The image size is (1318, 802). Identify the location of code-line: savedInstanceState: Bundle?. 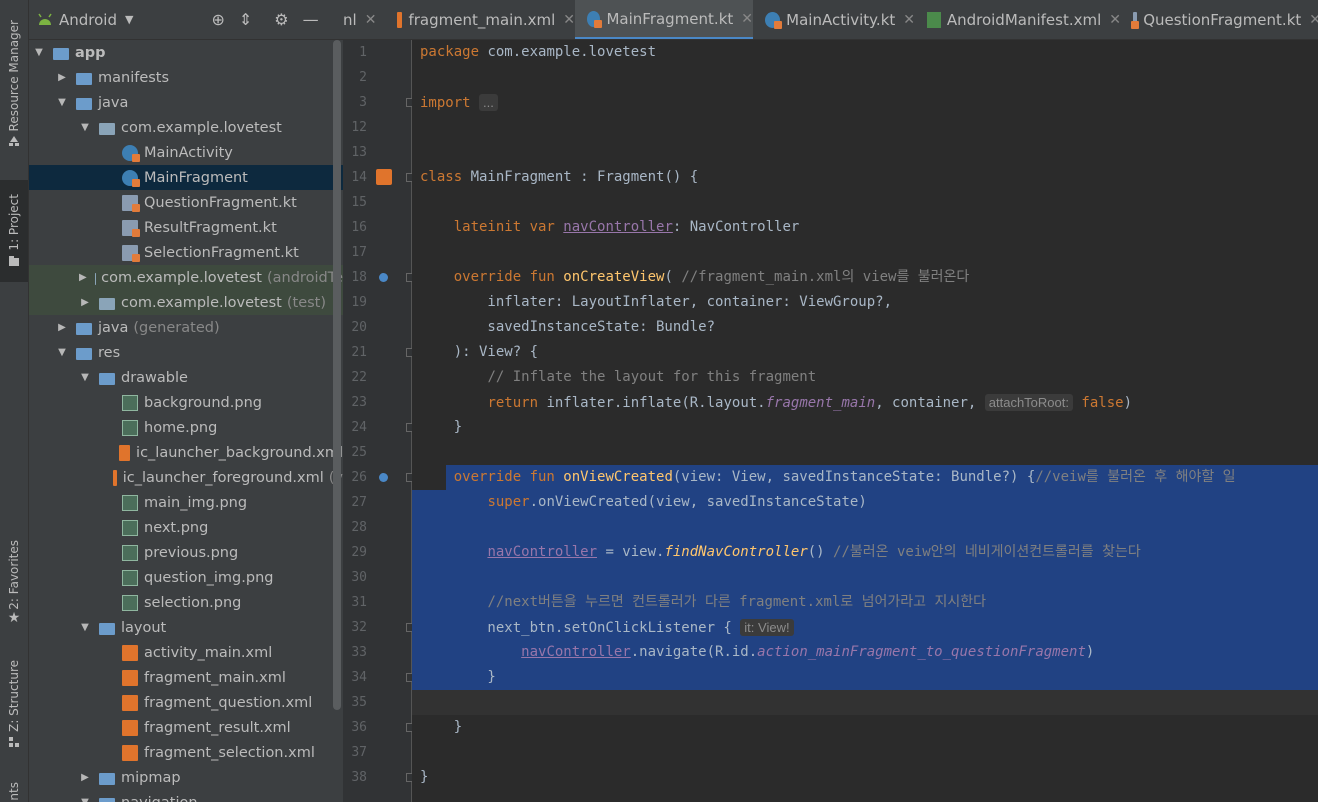
(567, 327).